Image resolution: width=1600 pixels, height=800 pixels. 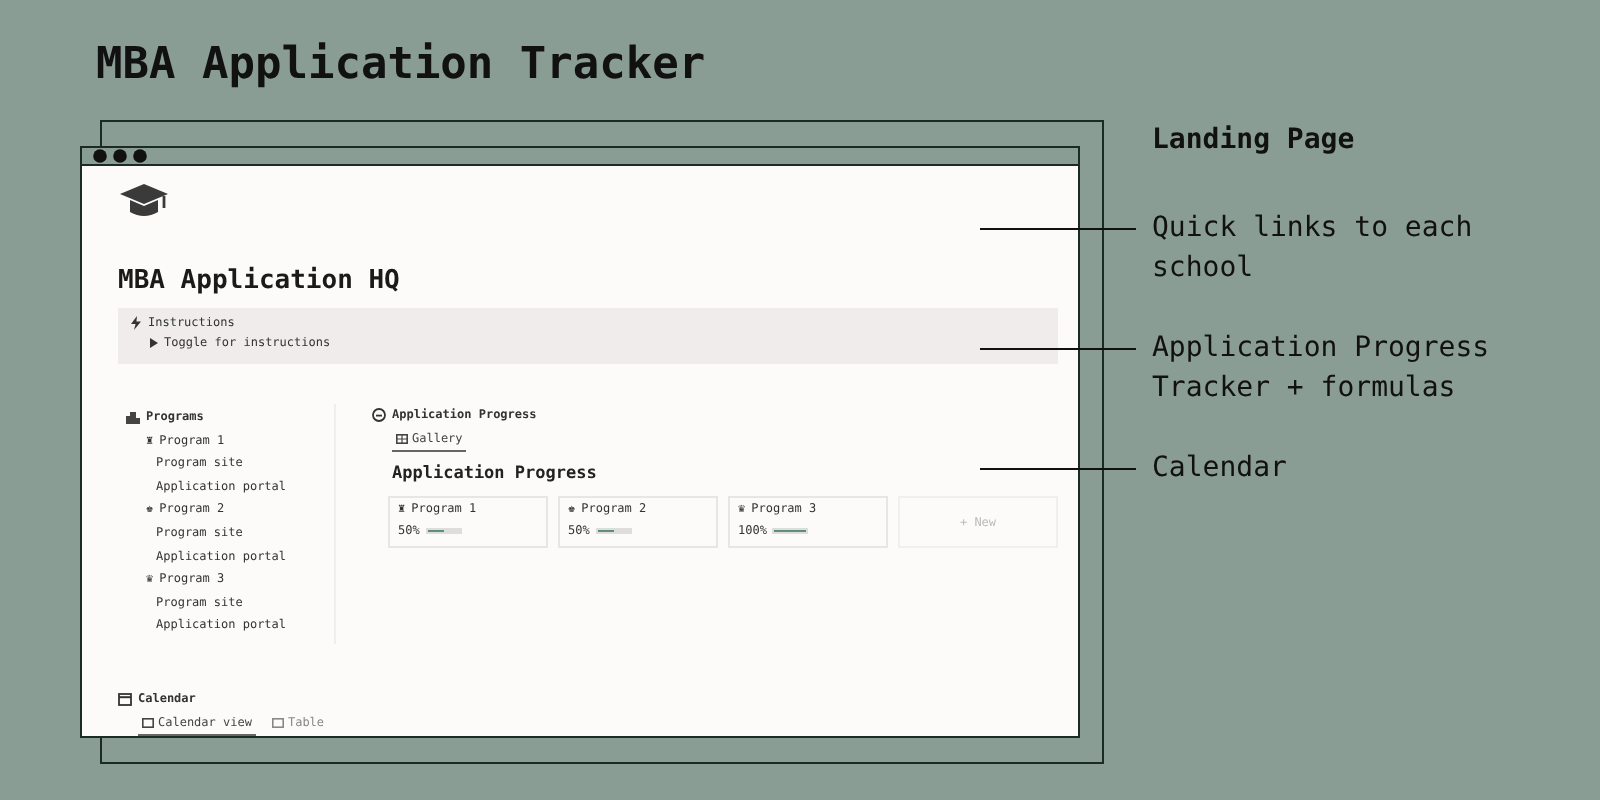 What do you see at coordinates (401, 65) in the screenshot?
I see `main-title: MBA Application Tracker` at bounding box center [401, 65].